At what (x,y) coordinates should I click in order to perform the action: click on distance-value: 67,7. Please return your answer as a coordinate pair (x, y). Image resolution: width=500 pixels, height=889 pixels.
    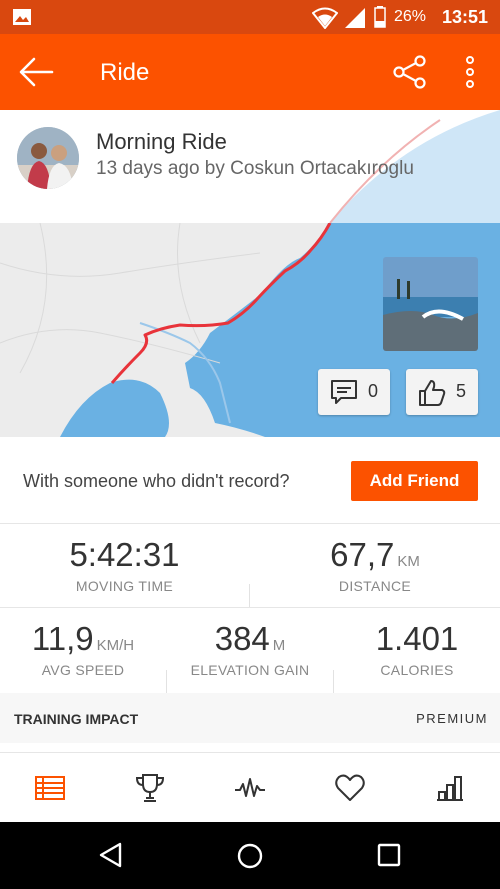
    Looking at the image, I should click on (362, 554).